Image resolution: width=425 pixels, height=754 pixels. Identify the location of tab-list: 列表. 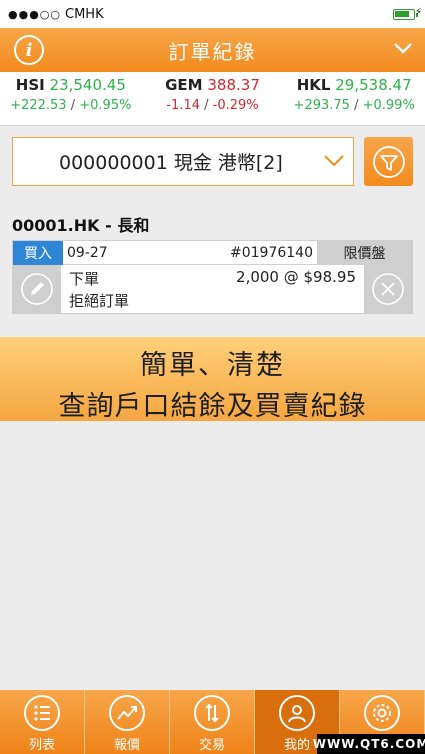
(42, 722).